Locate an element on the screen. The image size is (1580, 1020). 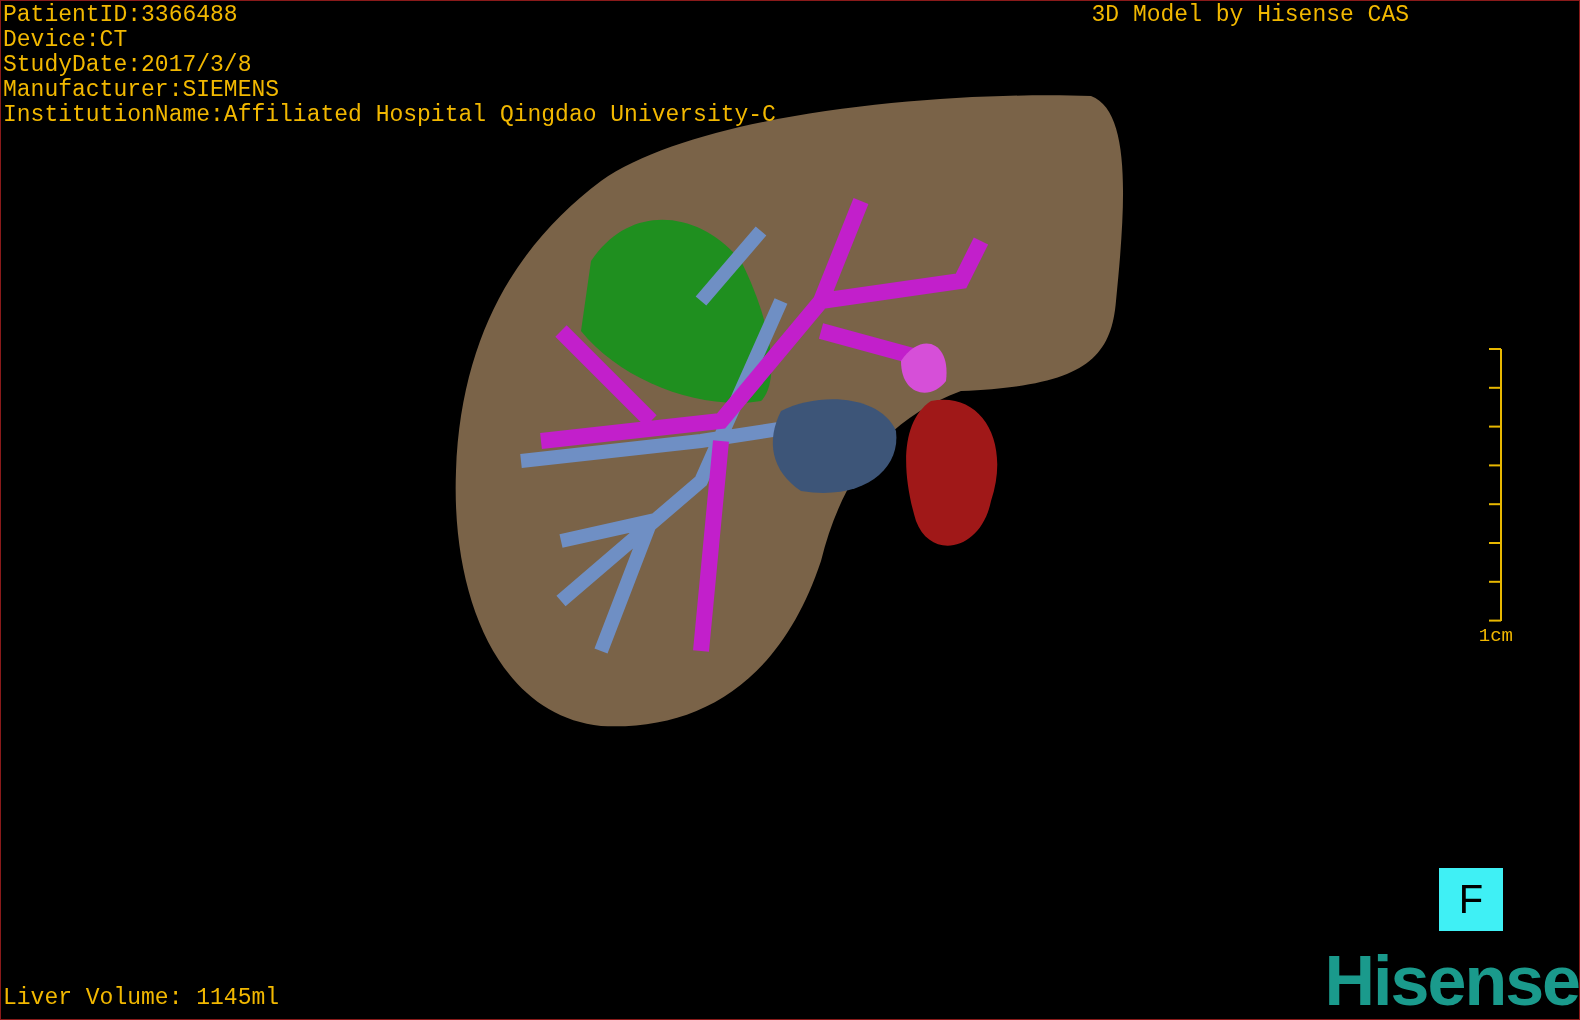
liver-volume: Liver Volume: 1145ml is located at coordinates (141, 998).